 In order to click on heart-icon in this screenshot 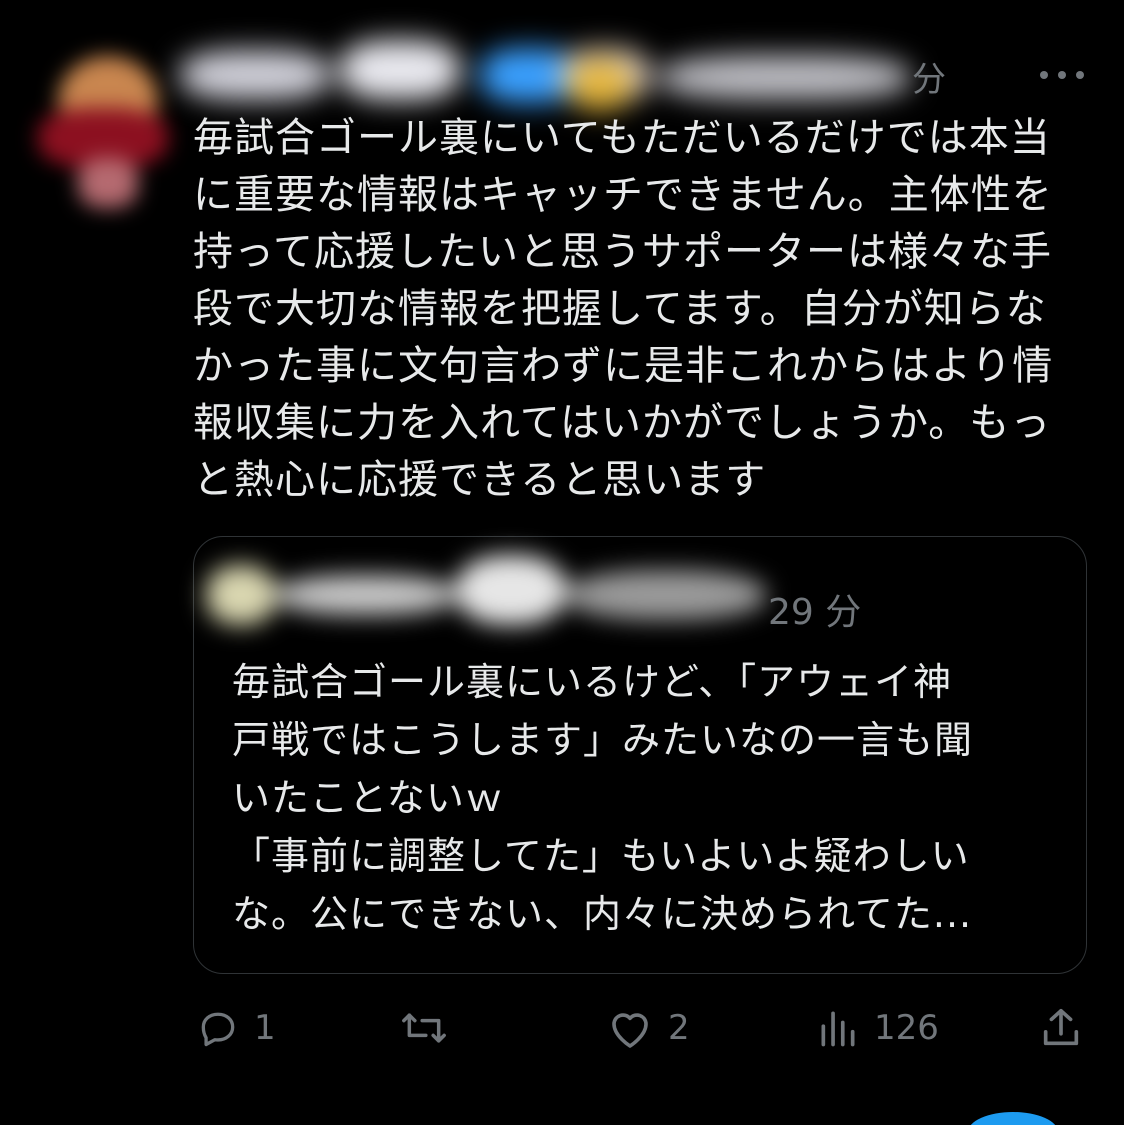, I will do `click(630, 1030)`.